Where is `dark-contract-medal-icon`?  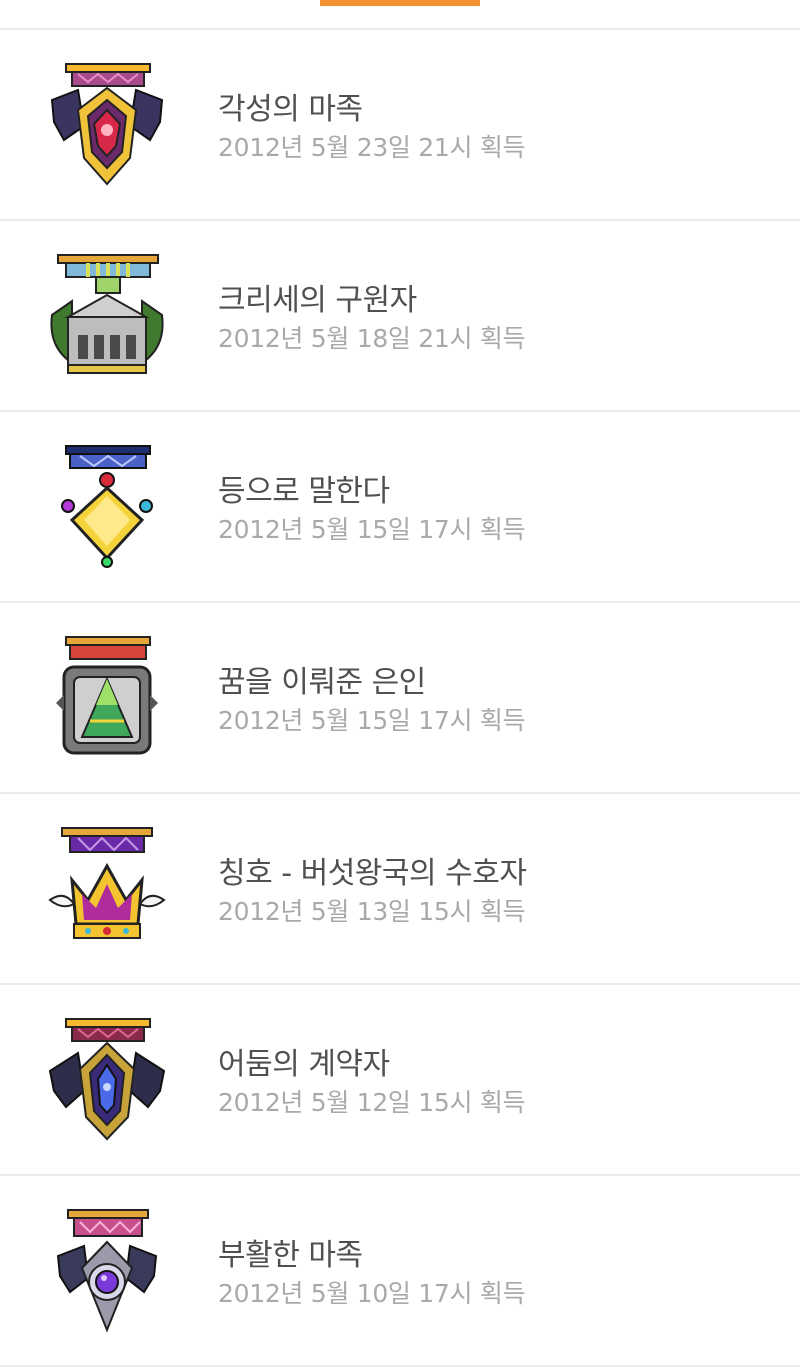 dark-contract-medal-icon is located at coordinates (107, 1079).